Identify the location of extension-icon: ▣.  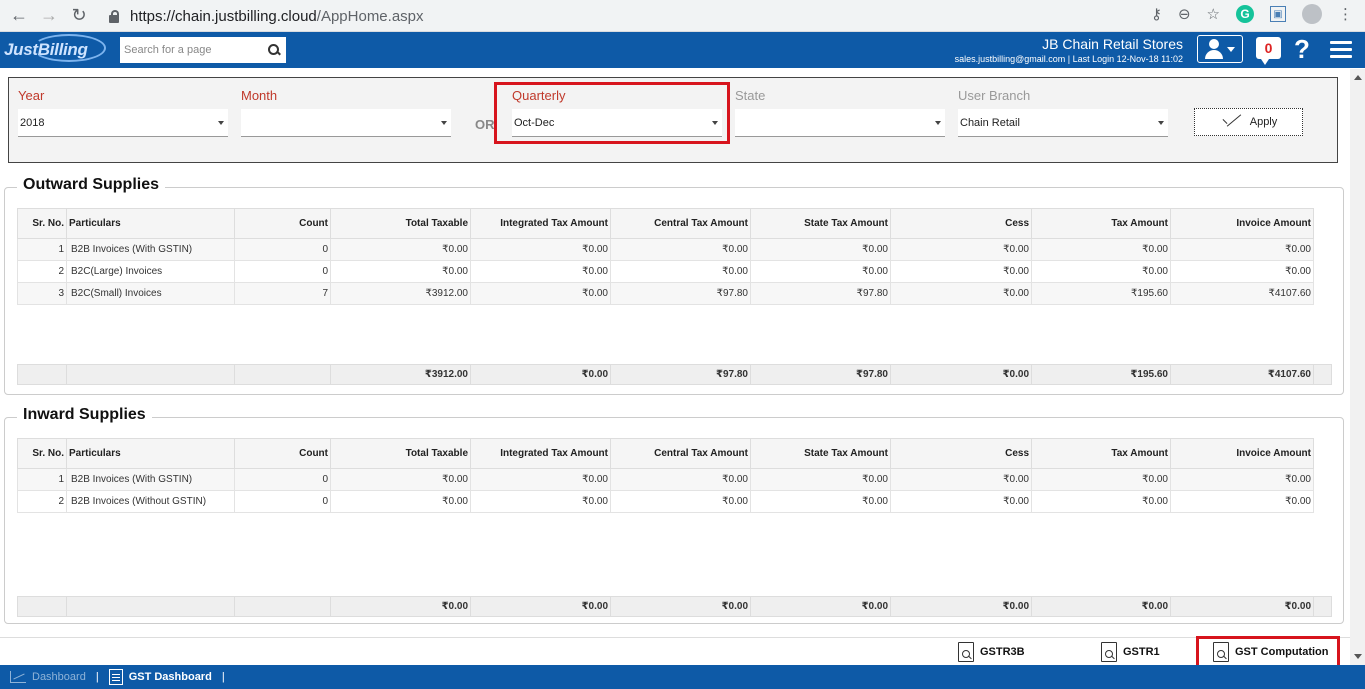
(1278, 14).